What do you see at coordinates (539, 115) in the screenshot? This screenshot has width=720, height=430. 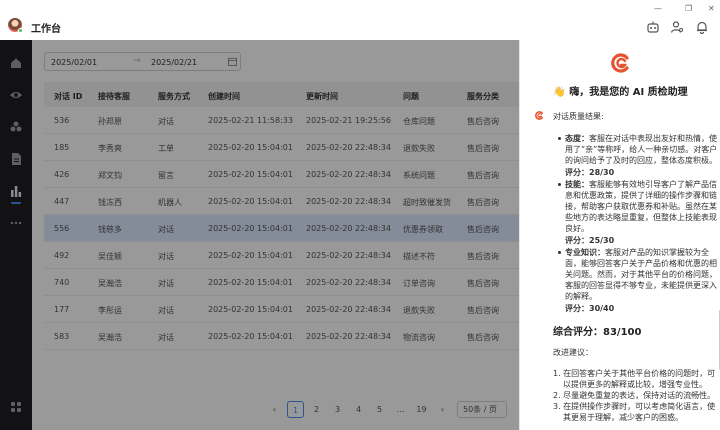 I see `assistant-avatar-icon` at bounding box center [539, 115].